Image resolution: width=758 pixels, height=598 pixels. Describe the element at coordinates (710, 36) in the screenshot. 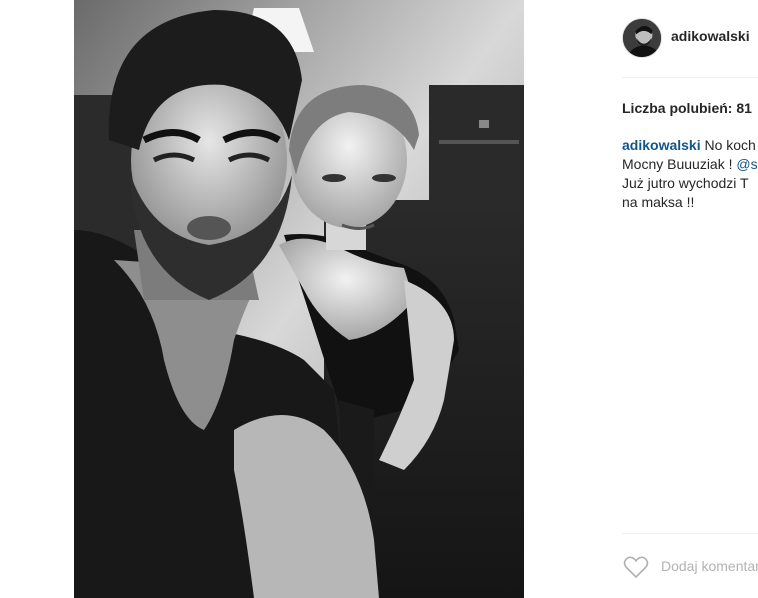

I see `username-link: adikowalski` at that location.